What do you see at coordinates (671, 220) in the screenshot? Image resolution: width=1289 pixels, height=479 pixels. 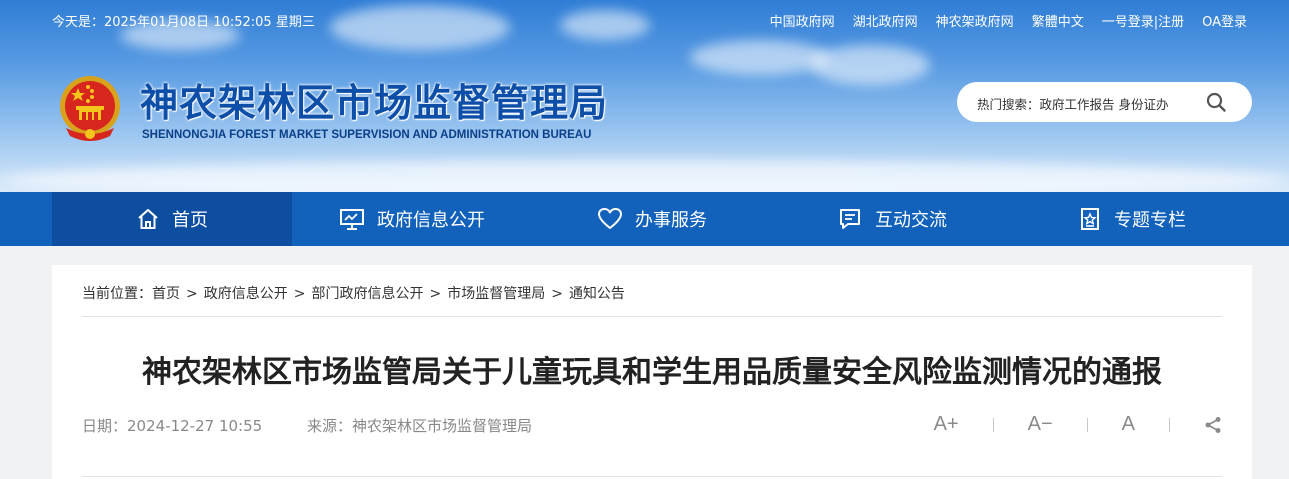 I see `nav-label-services: 办事服务` at bounding box center [671, 220].